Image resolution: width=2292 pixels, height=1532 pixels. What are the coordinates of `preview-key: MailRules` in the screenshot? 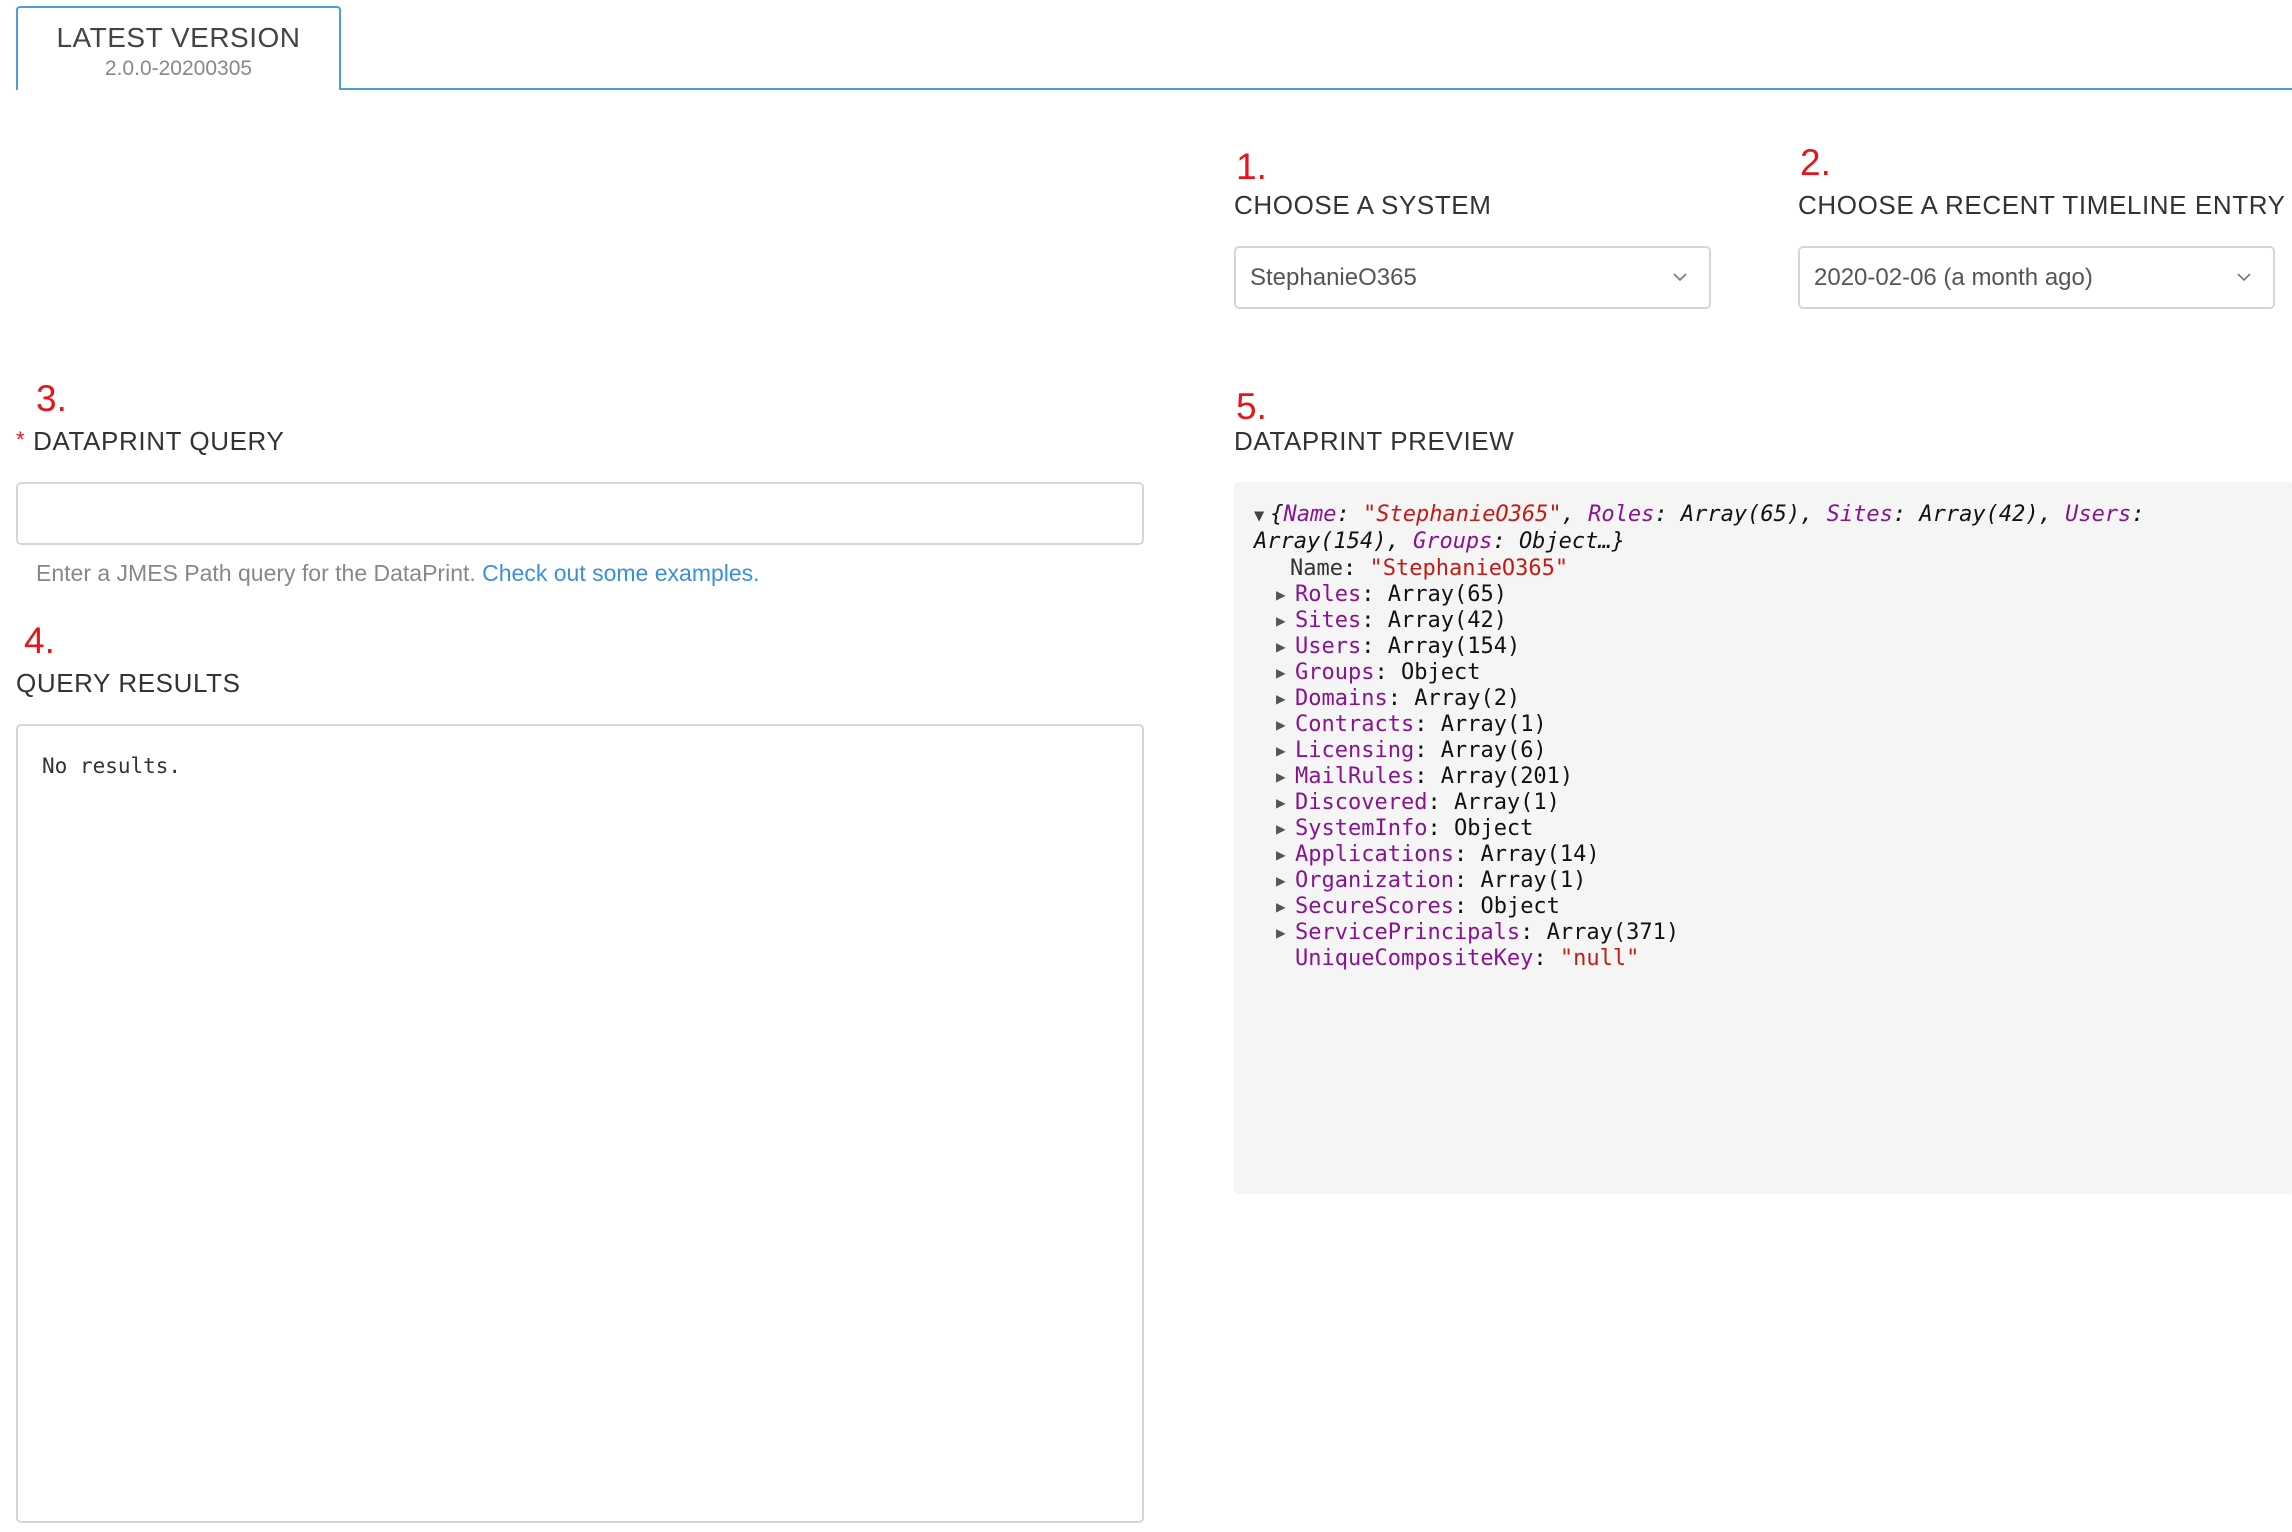 It's located at (1355, 776).